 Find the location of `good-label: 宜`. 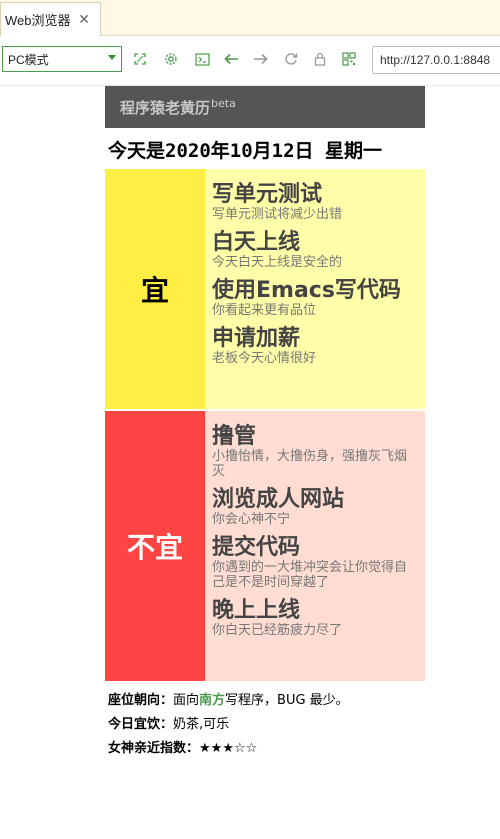

good-label: 宜 is located at coordinates (155, 289).